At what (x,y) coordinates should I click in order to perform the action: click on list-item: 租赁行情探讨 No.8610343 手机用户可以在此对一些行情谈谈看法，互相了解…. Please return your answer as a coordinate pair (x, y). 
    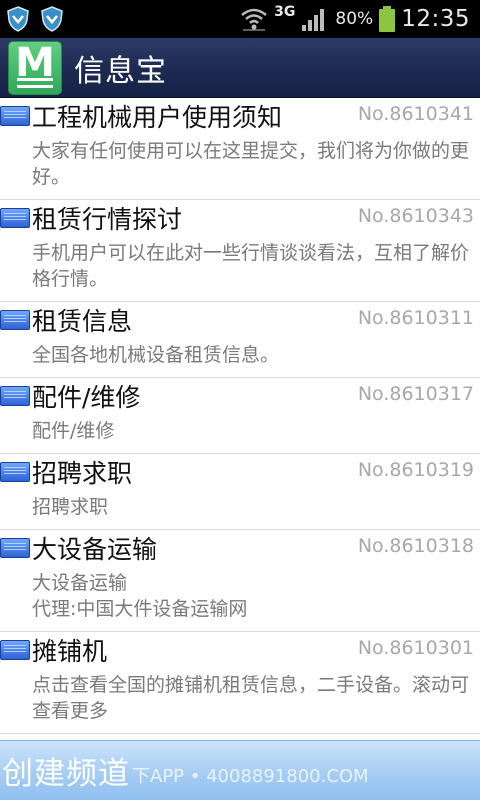
    Looking at the image, I should click on (240, 251).